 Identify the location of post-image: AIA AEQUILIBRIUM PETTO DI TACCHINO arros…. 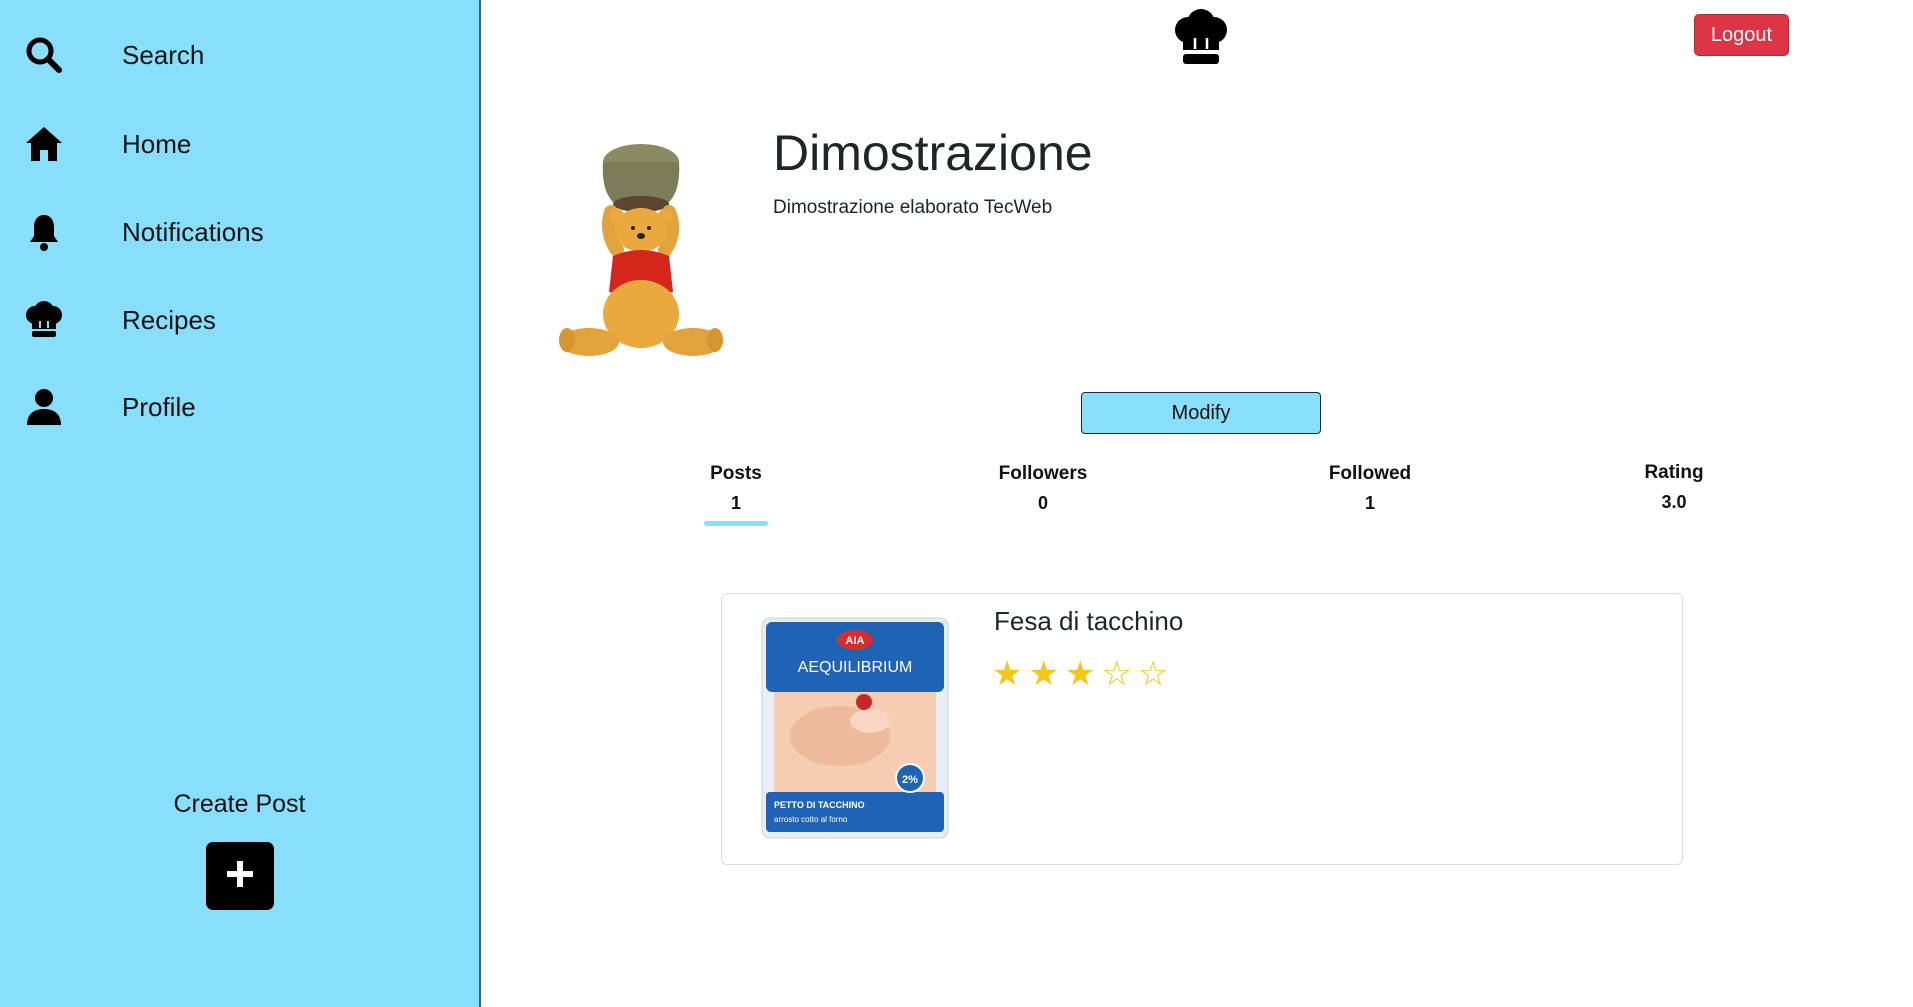
(855, 728).